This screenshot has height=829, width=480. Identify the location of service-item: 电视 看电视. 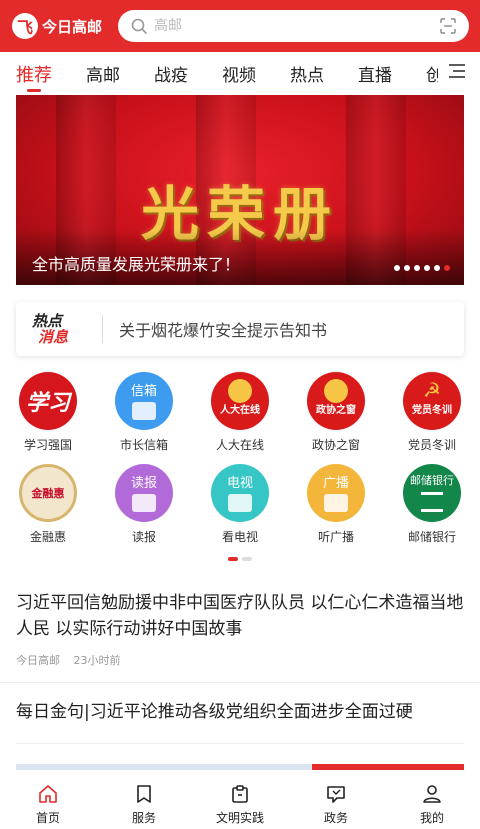
(240, 504).